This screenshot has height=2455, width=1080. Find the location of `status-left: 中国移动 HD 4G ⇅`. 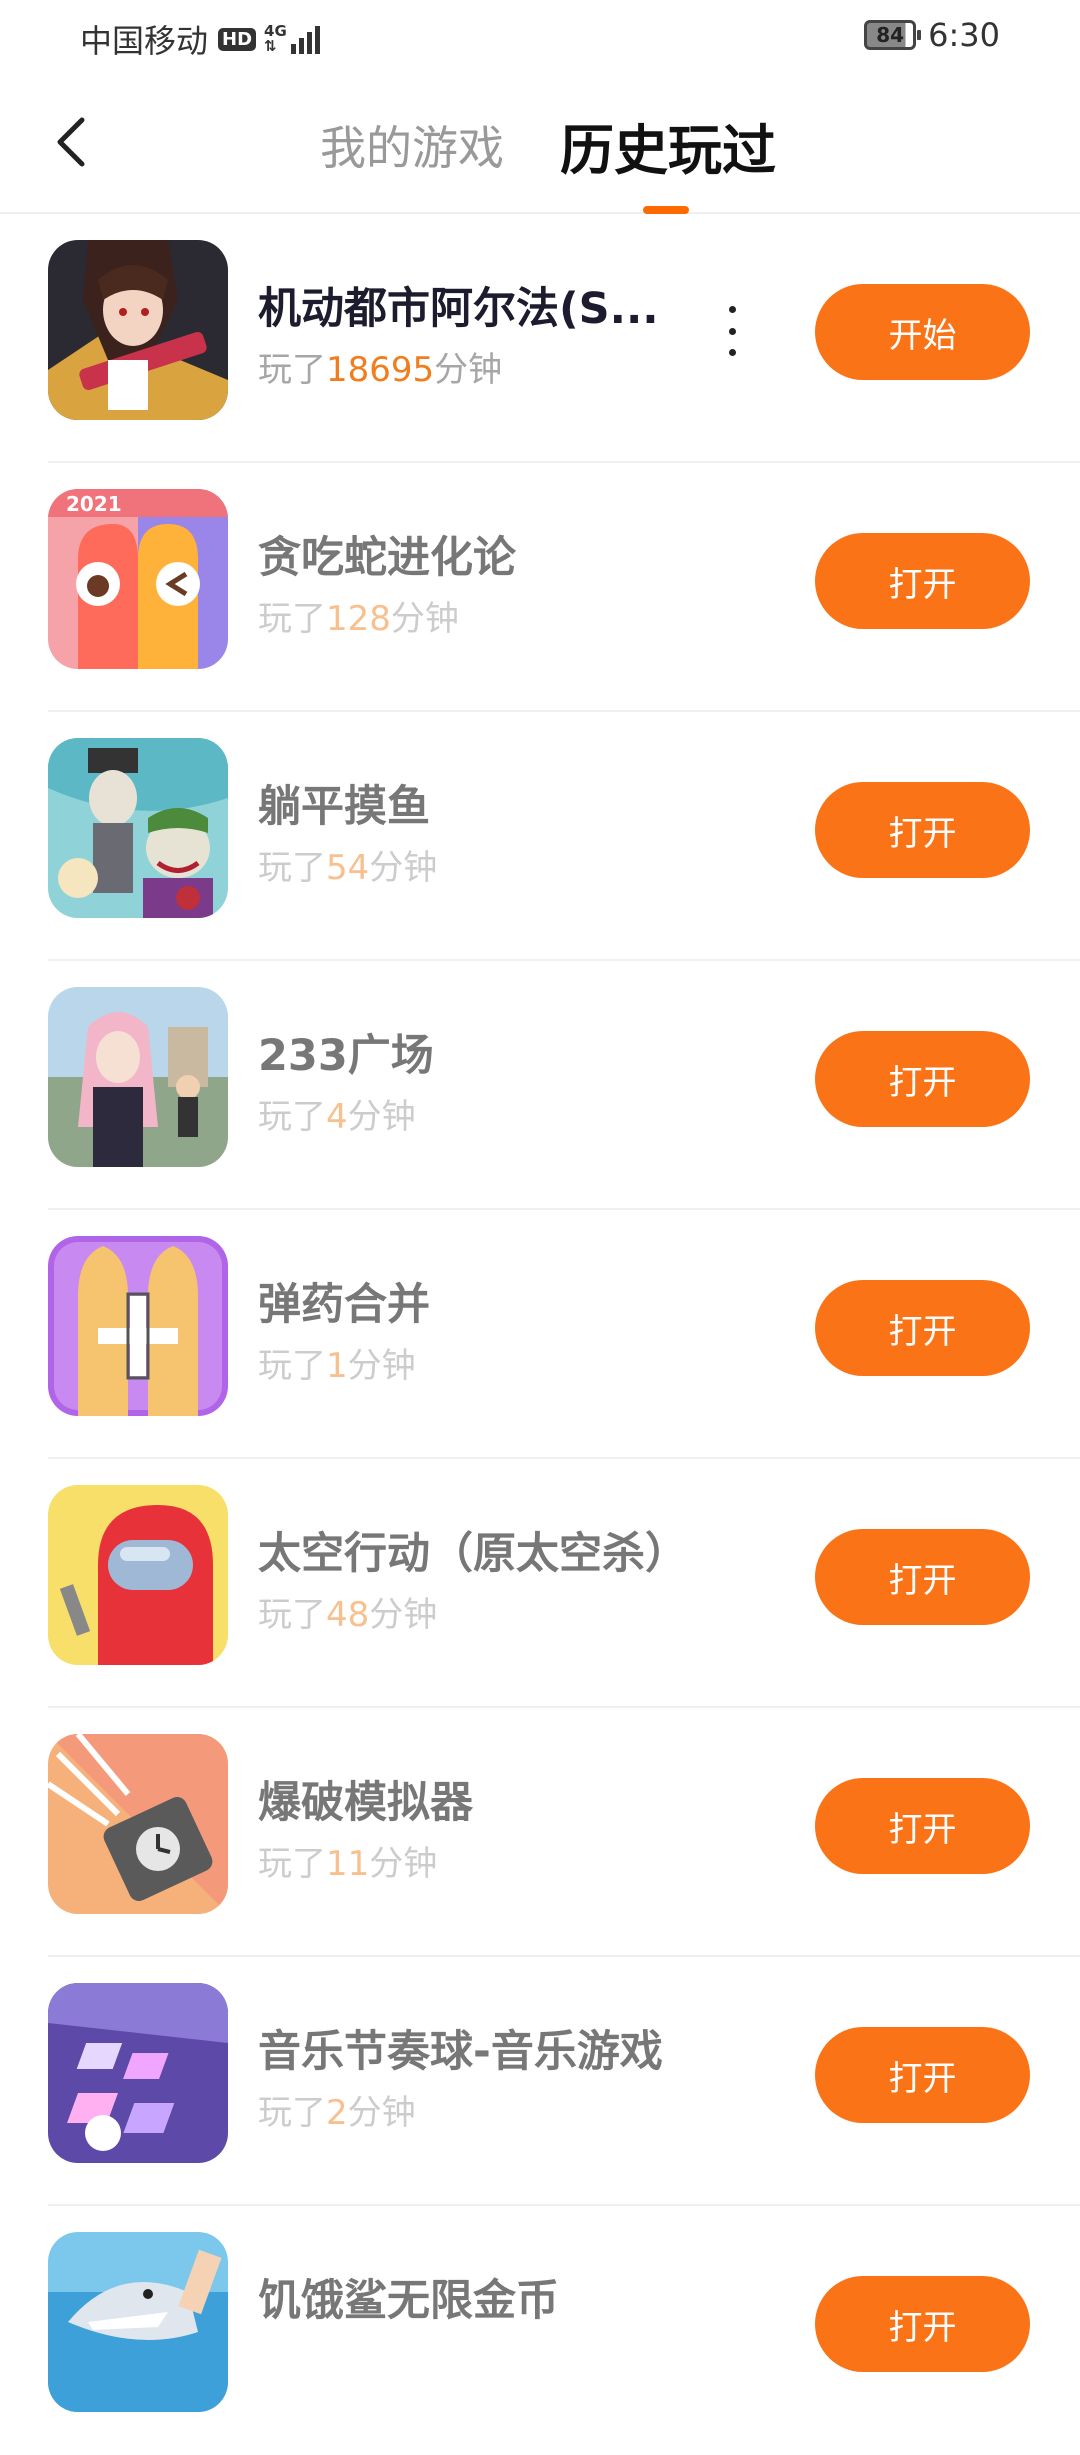

status-left: 中国移动 HD 4G ⇅ is located at coordinates (200, 39).